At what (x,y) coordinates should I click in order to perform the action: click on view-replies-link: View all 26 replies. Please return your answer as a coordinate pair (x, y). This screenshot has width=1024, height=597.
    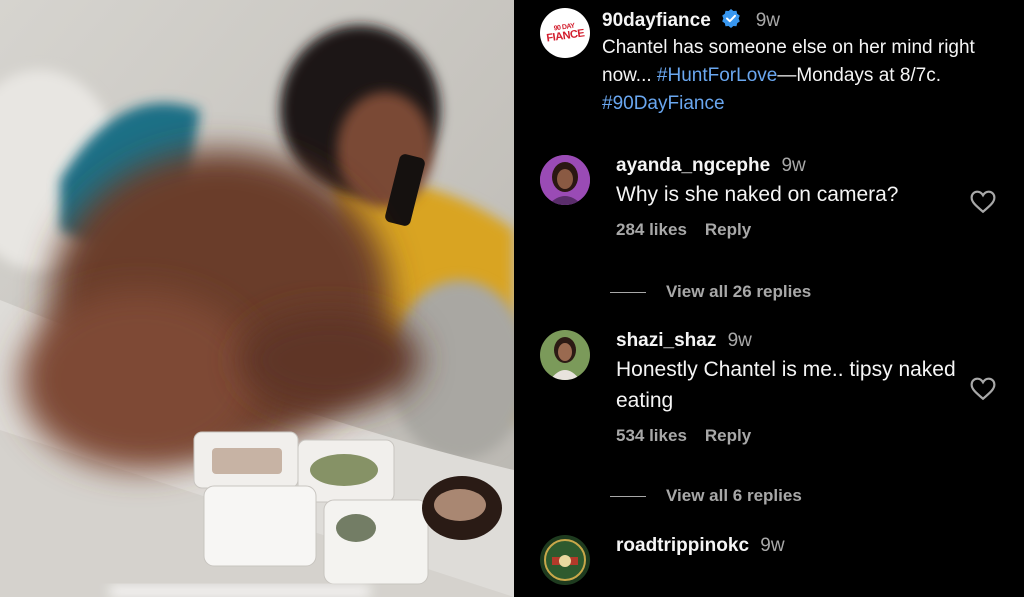
    Looking at the image, I should click on (710, 292).